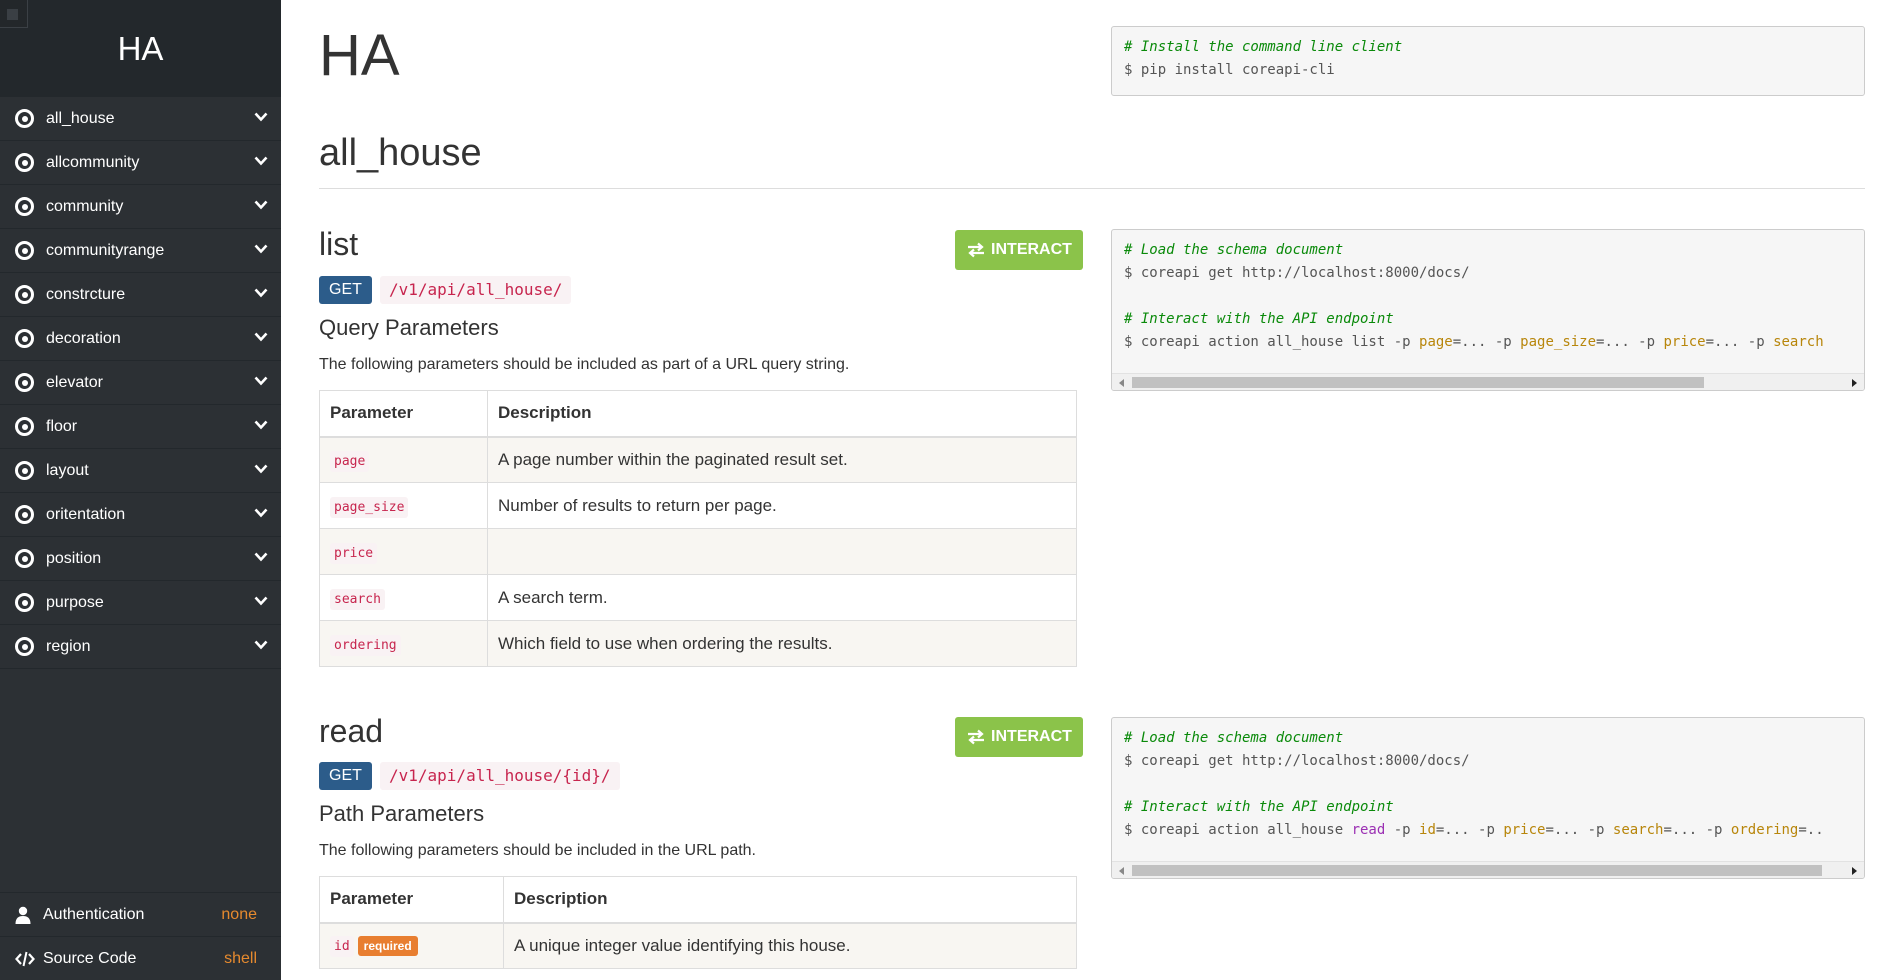 This screenshot has height=980, width=1899. I want to click on authentication-label: Authentication, so click(94, 914).